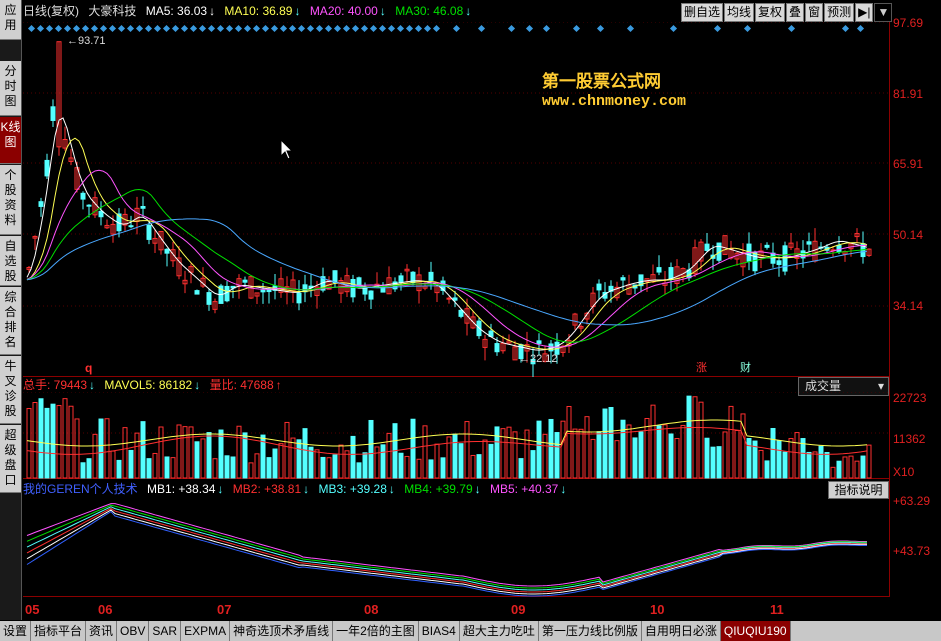  I want to click on indicator-chart, so click(456, 547).